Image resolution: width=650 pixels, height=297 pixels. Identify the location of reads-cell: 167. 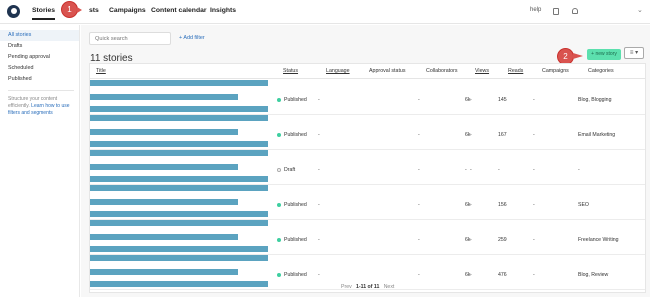
(502, 135).